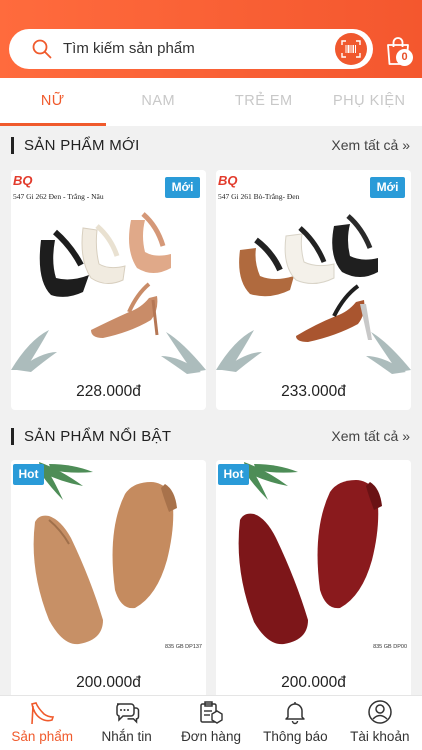  What do you see at coordinates (369, 102) in the screenshot?
I see `tab-accessories: PHỤ KIỆN` at bounding box center [369, 102].